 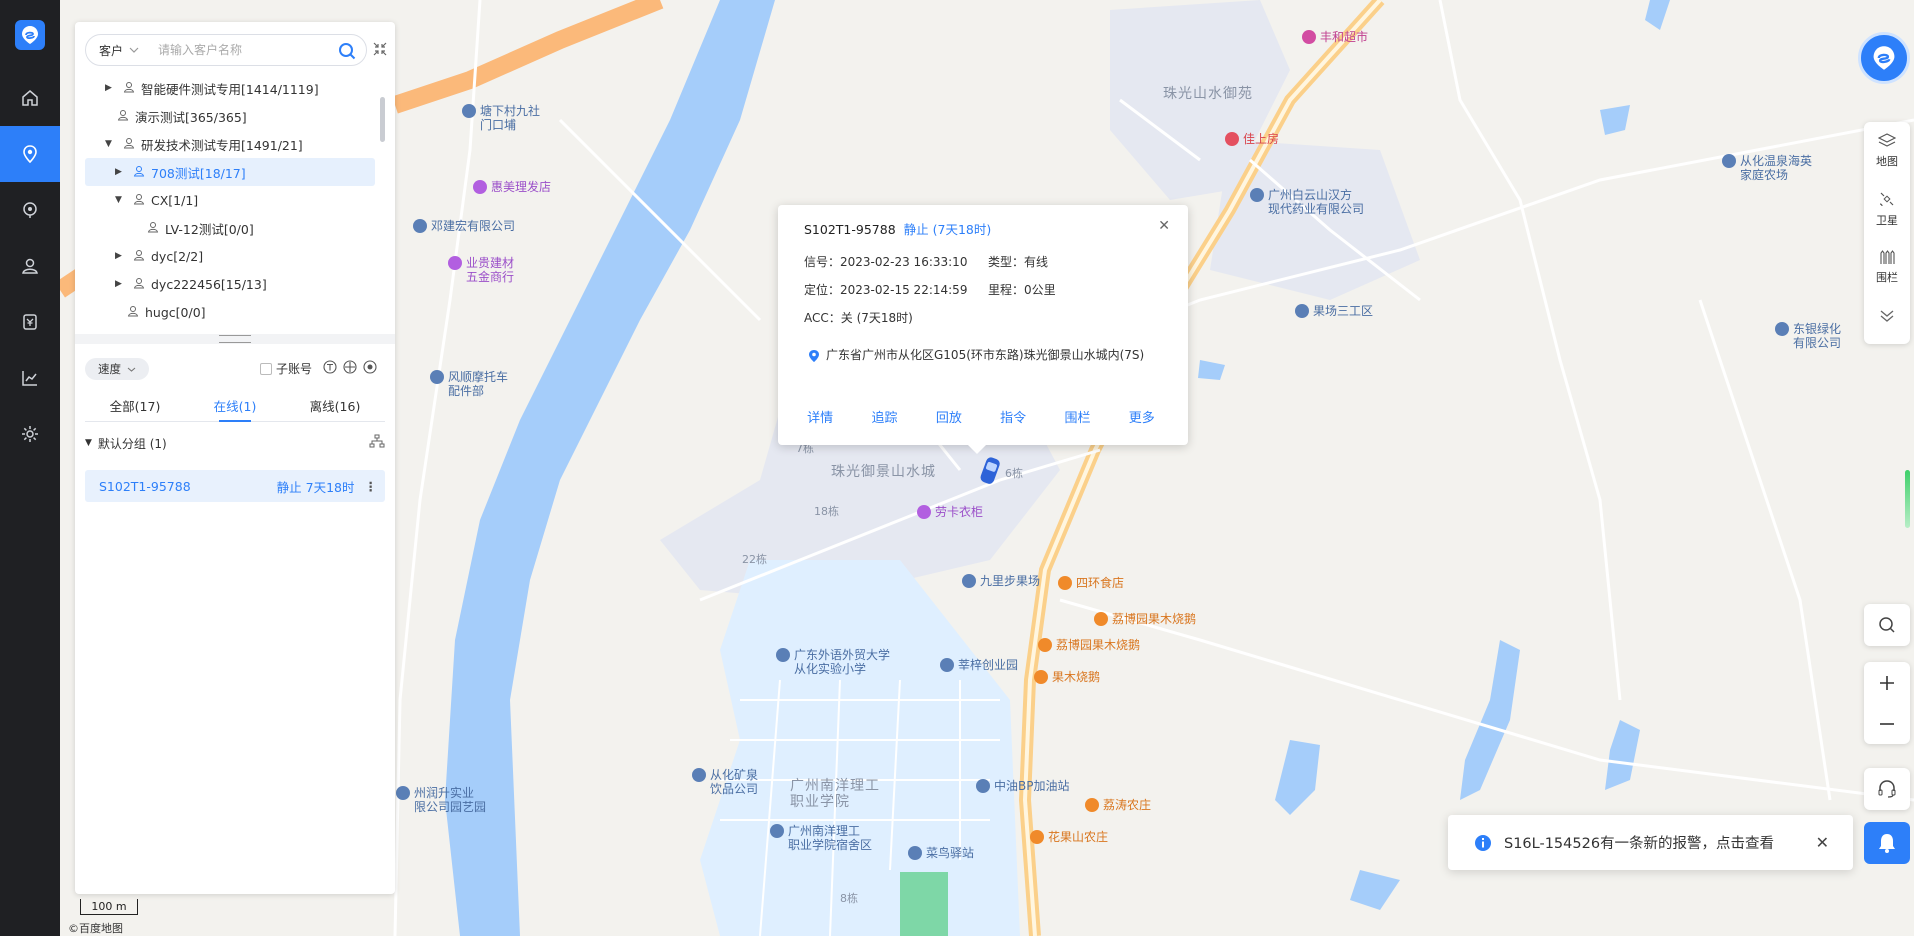 I want to click on tree-node: ▶ 智能硬件测试专用[1414/1119], so click(x=230, y=88).